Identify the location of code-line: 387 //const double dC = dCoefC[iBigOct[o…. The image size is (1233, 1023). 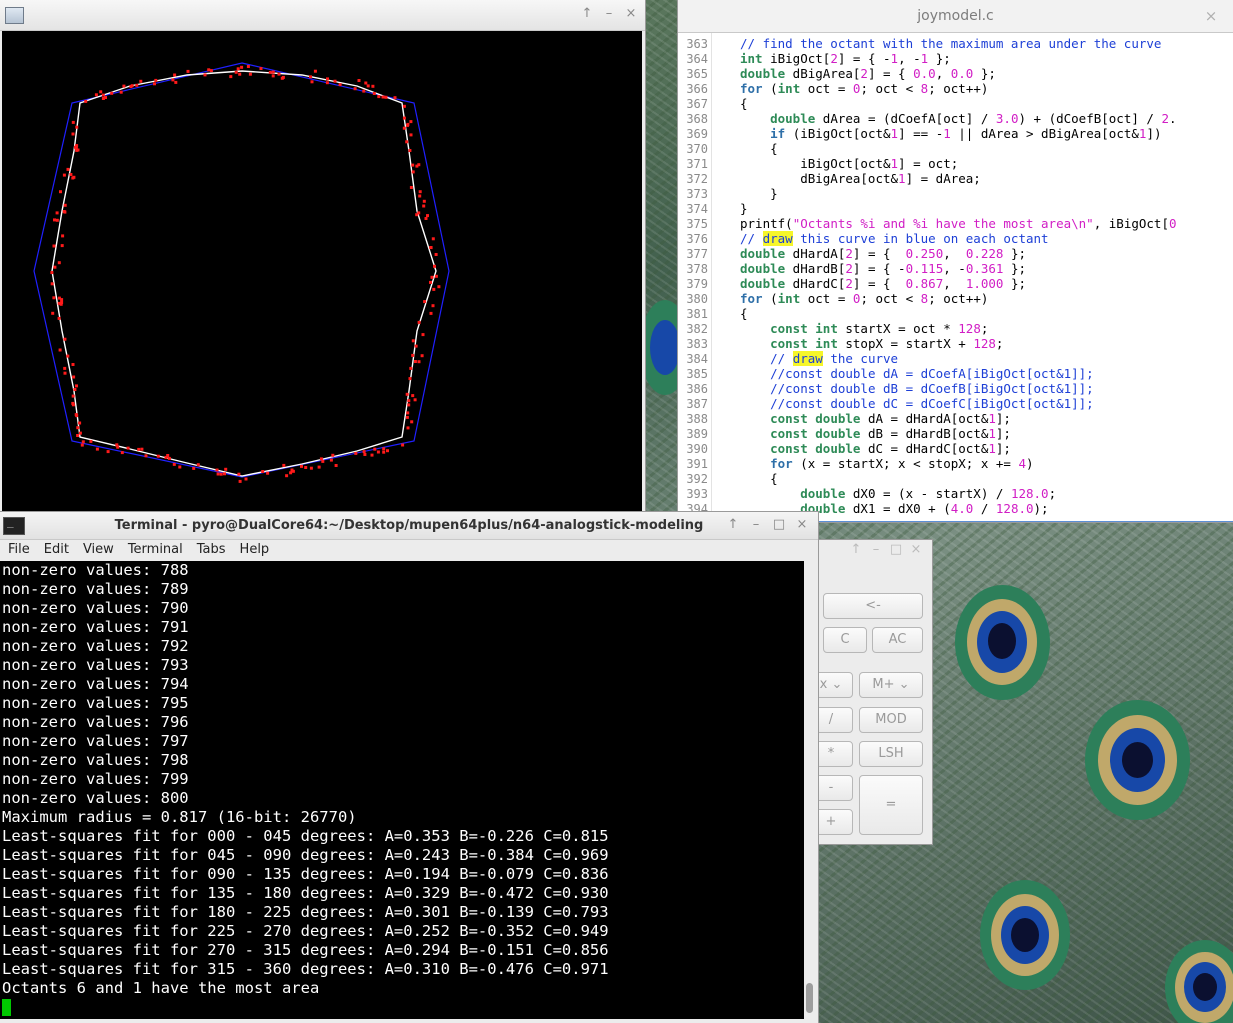
(955, 403).